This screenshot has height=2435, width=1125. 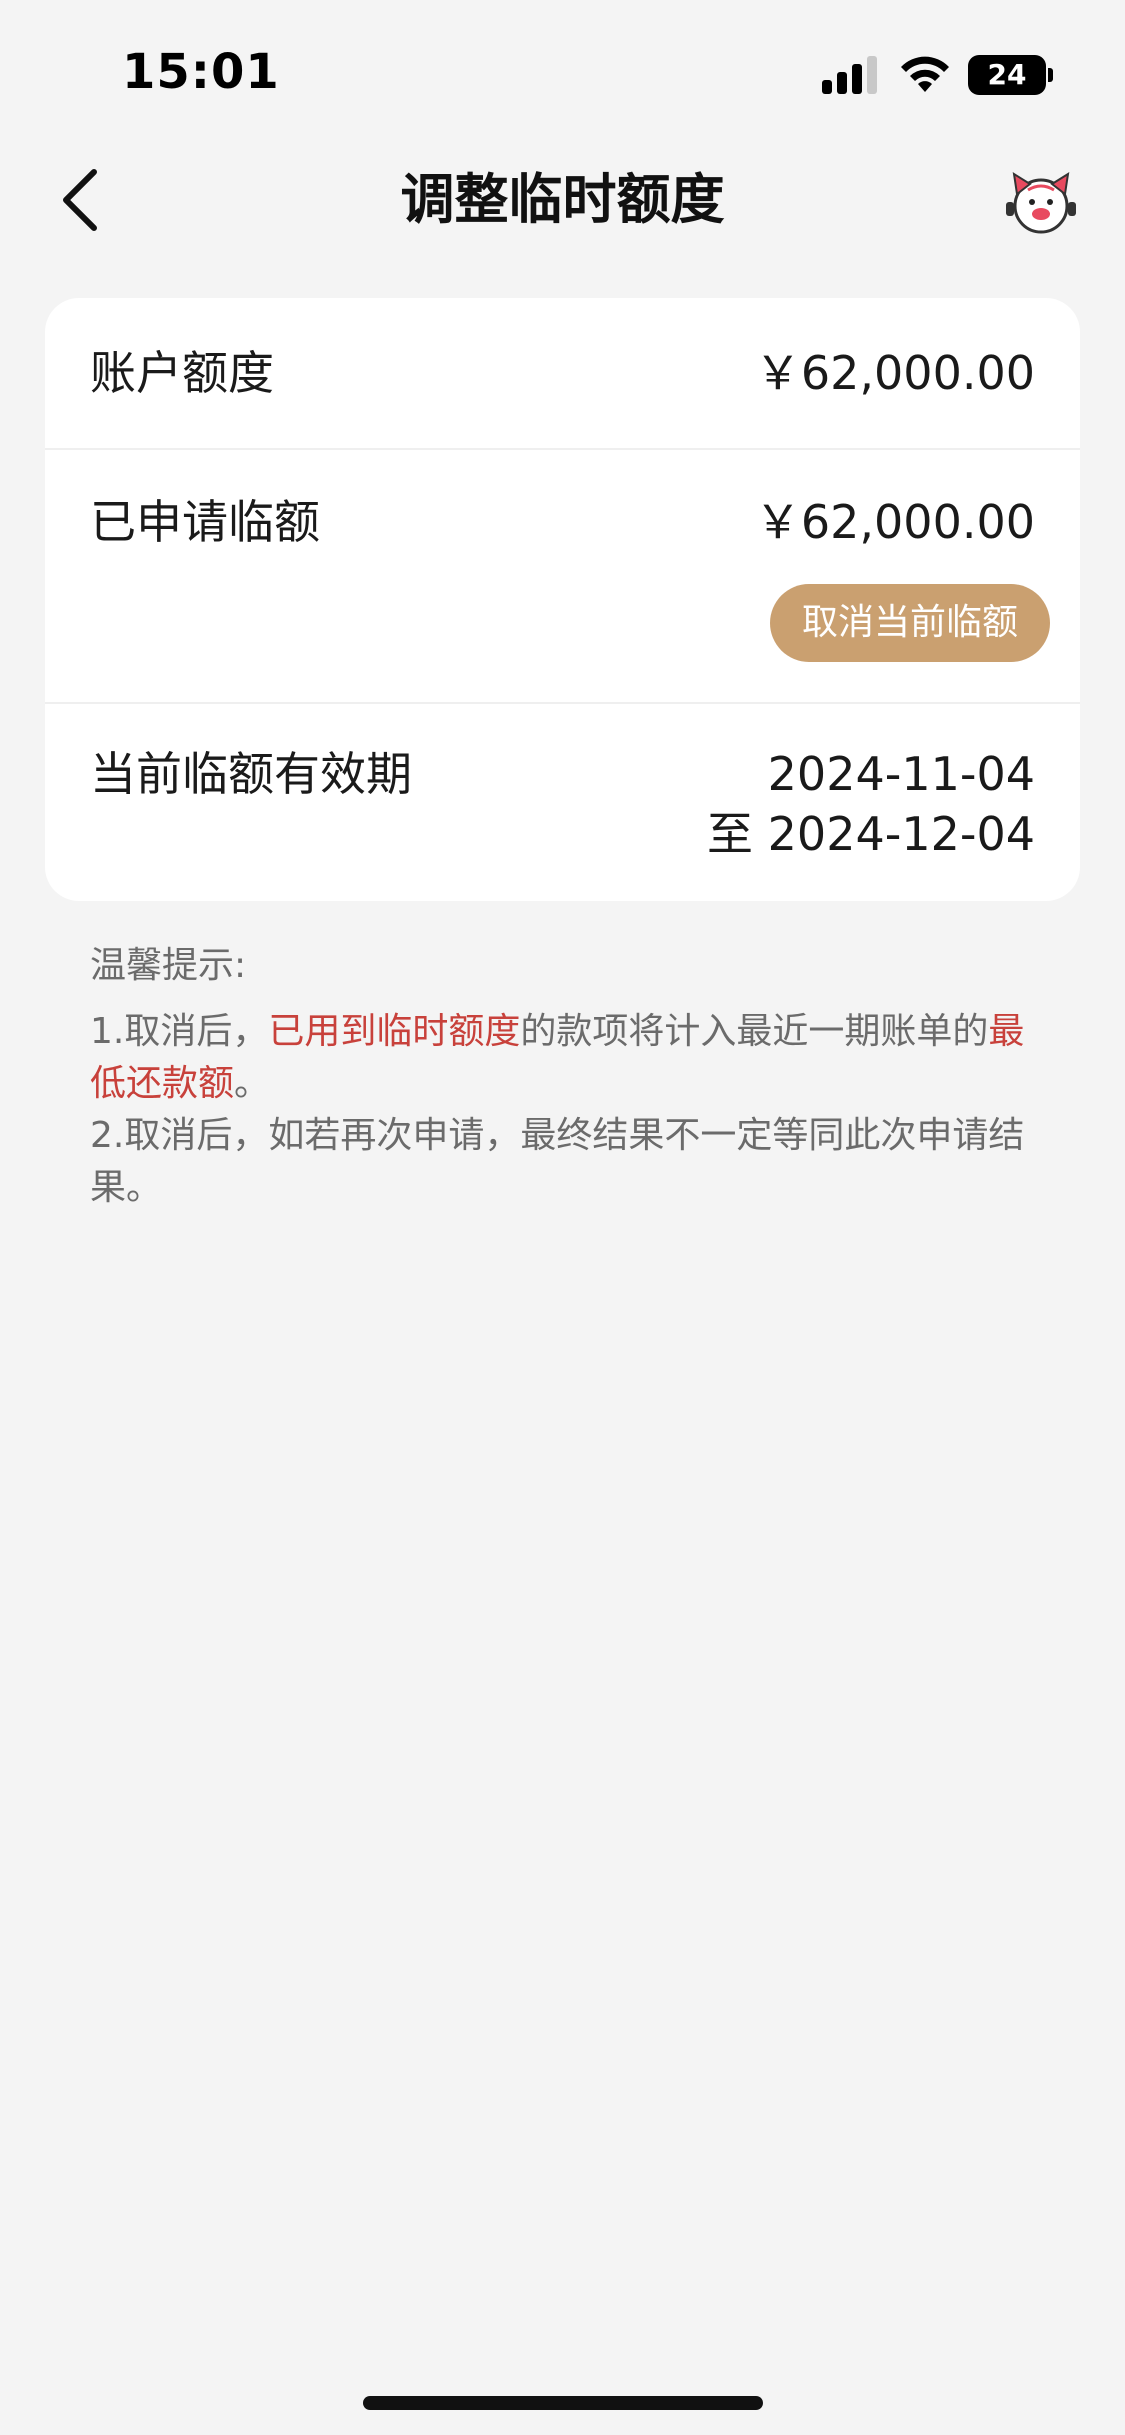 What do you see at coordinates (754, 1031) in the screenshot?
I see `tip-1-middle: 的款项将计入最近一期账单的` at bounding box center [754, 1031].